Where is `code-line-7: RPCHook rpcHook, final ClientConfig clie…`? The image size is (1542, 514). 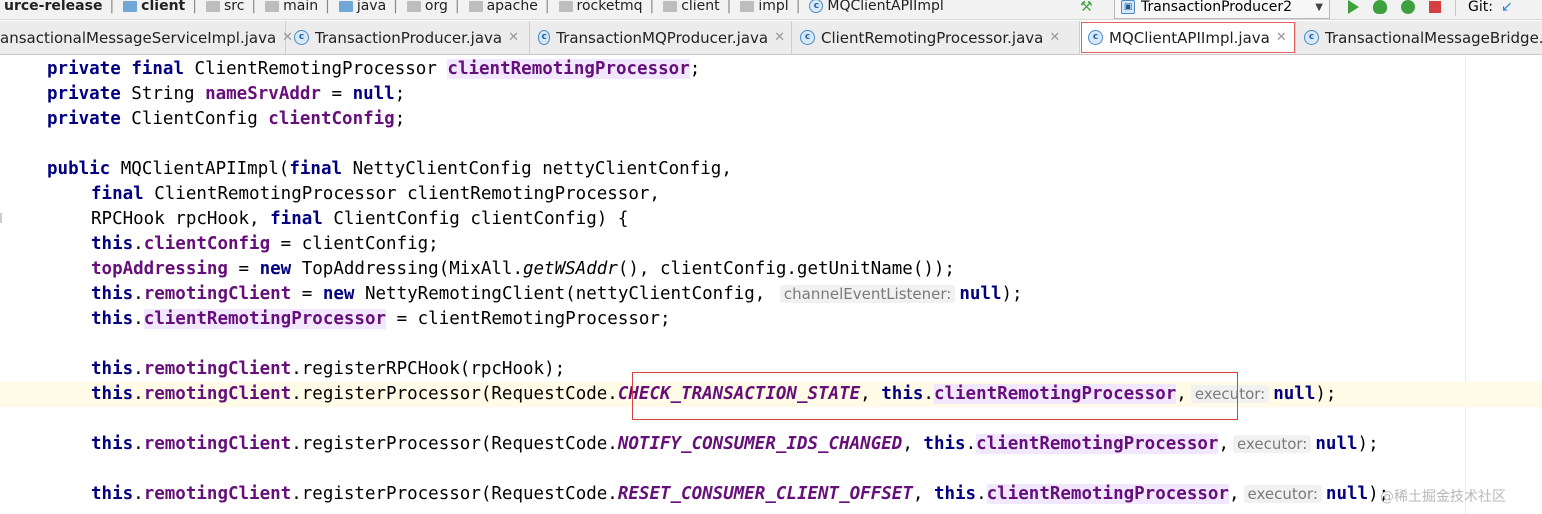 code-line-7: RPCHook rpcHook, final ClientConfig clie… is located at coordinates (771, 219).